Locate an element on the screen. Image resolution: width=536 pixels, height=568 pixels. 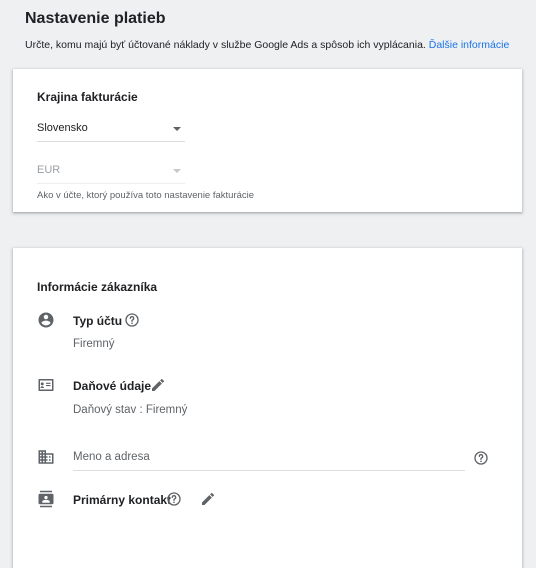
learn-more-link: Ďalšie informácie is located at coordinates (469, 45).